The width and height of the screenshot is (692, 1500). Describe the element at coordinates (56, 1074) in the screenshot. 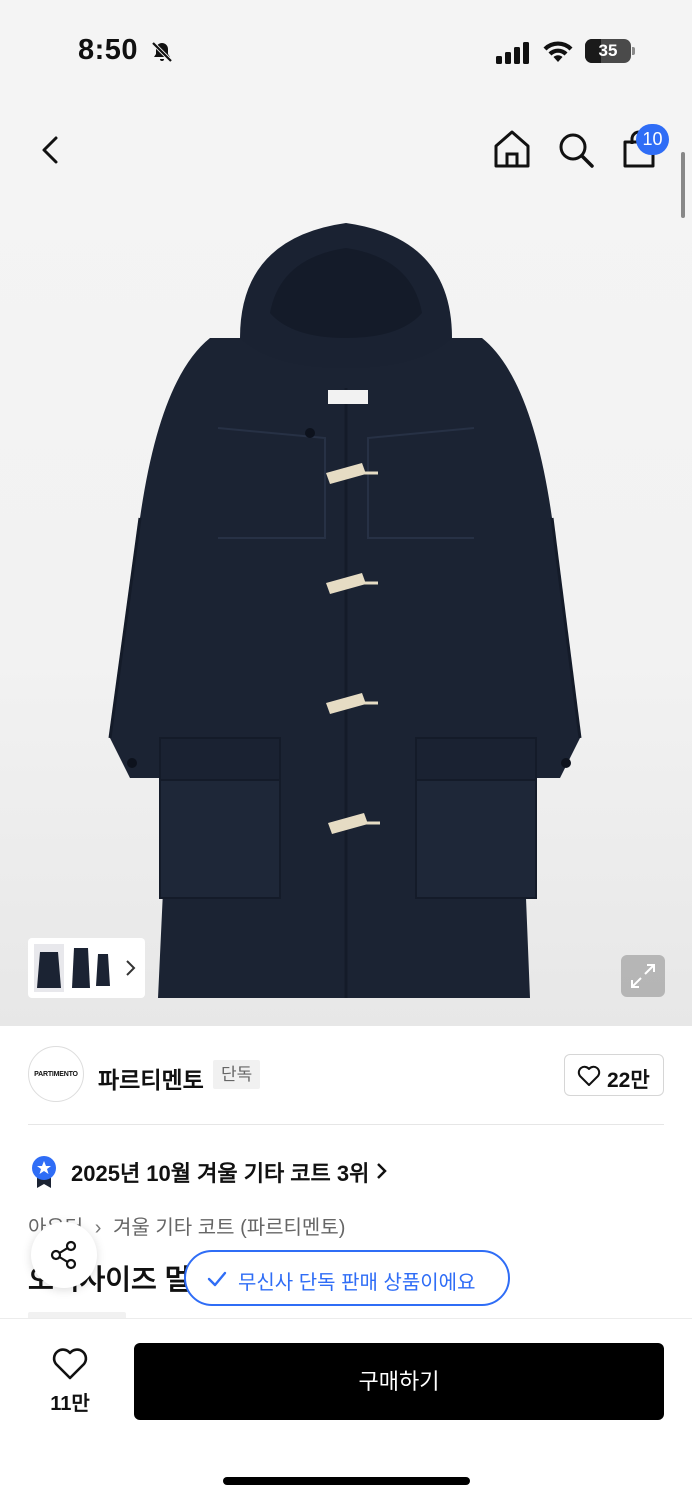

I see `brand-logo: PARTIMENTO` at that location.